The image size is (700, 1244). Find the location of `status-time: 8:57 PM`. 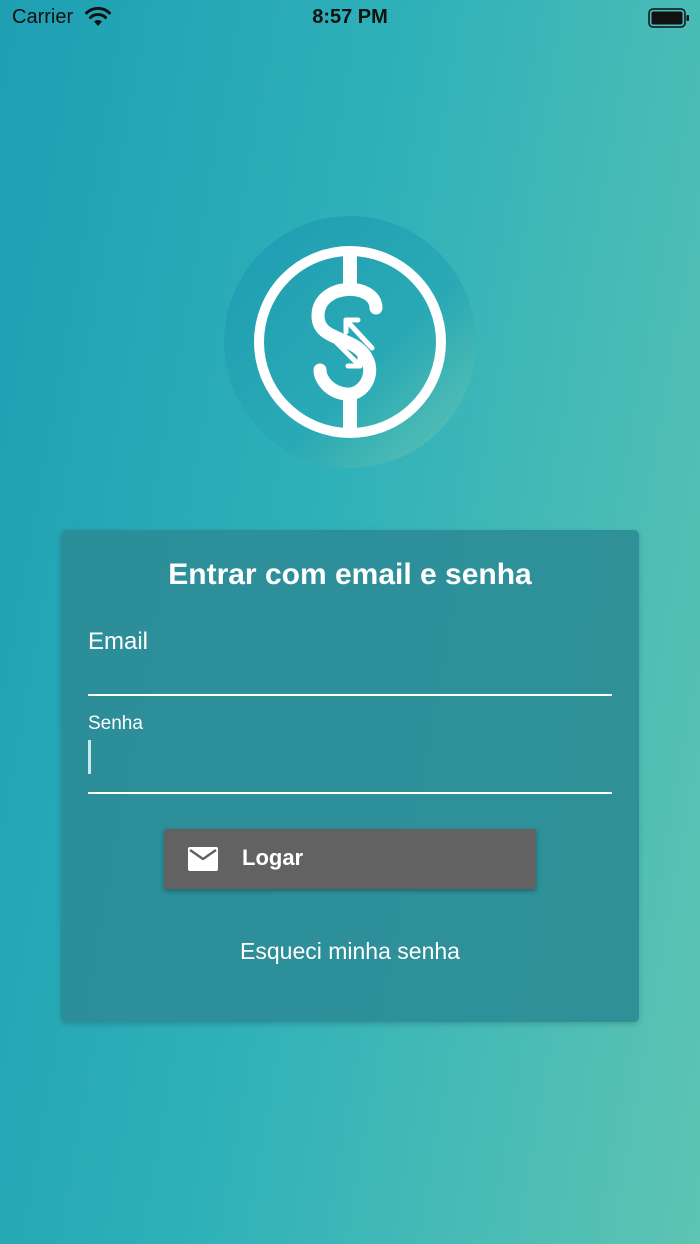

status-time: 8:57 PM is located at coordinates (350, 17).